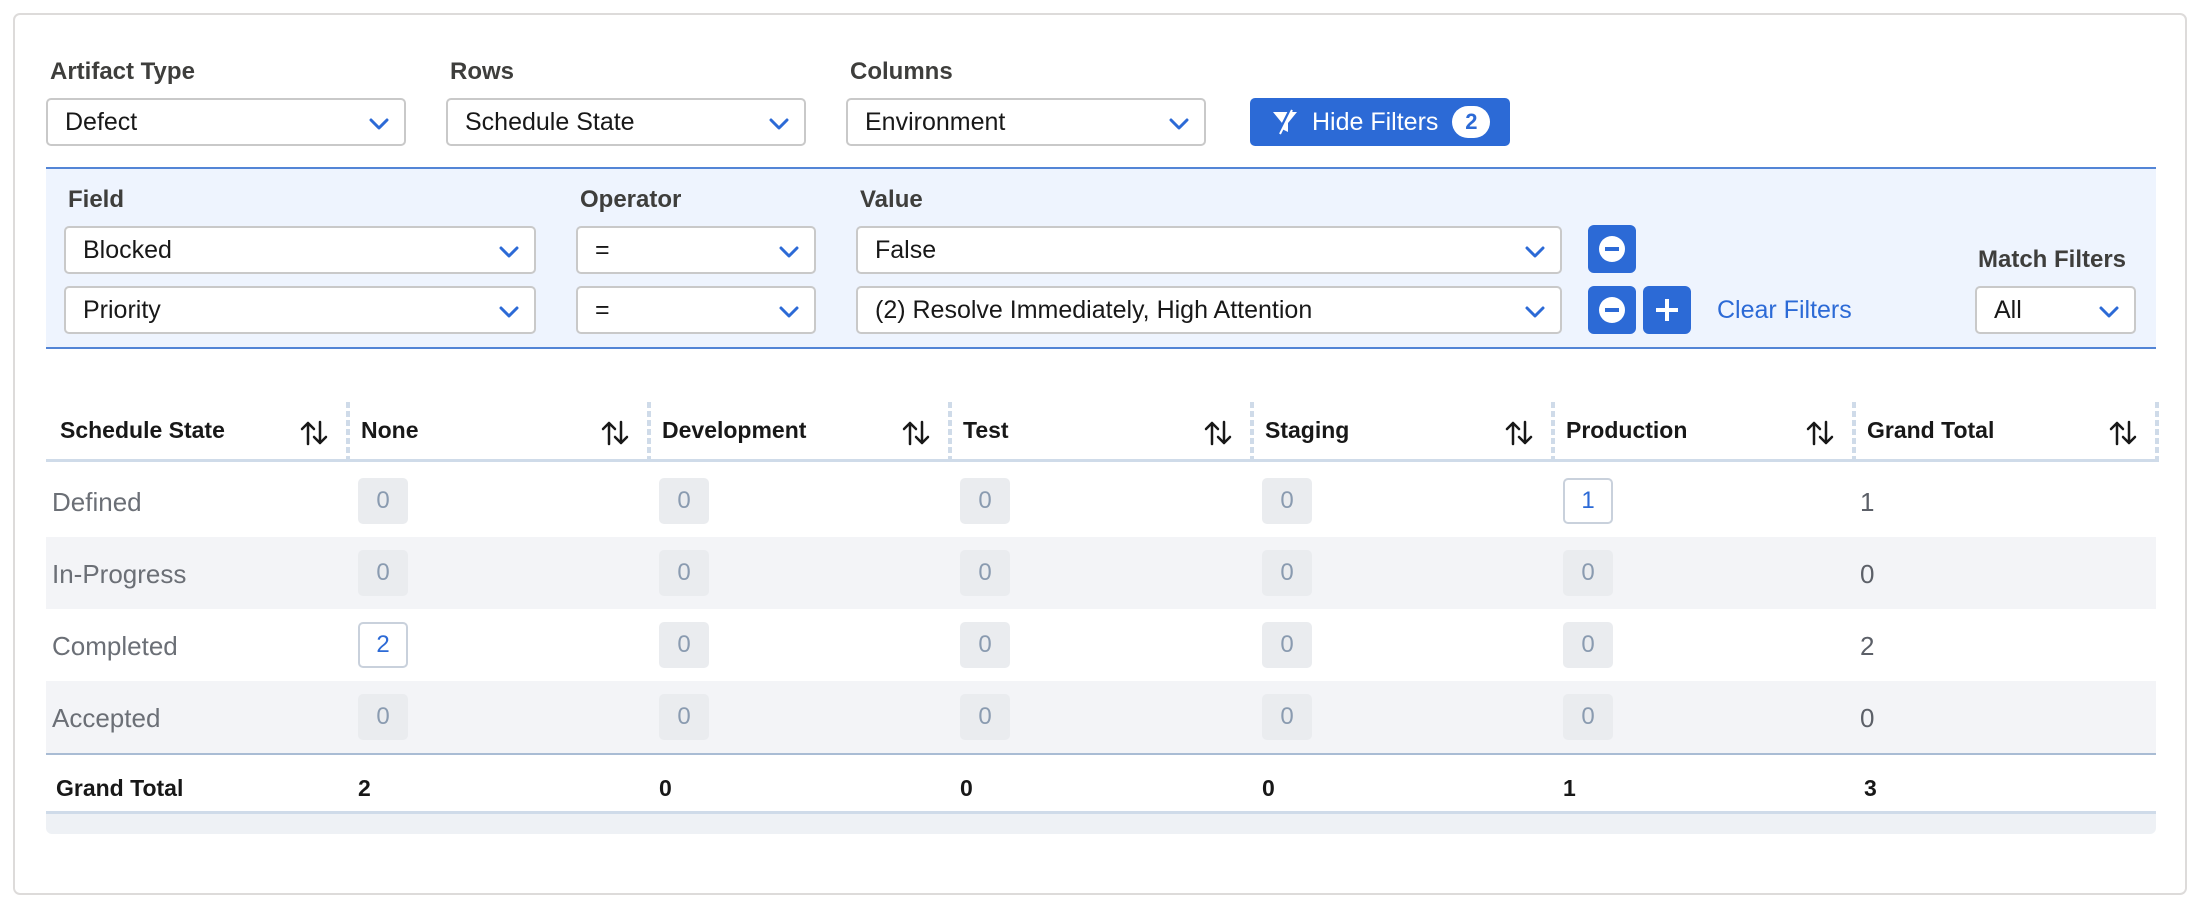 The height and width of the screenshot is (908, 2202). I want to click on column-header-development: Development, so click(800, 432).